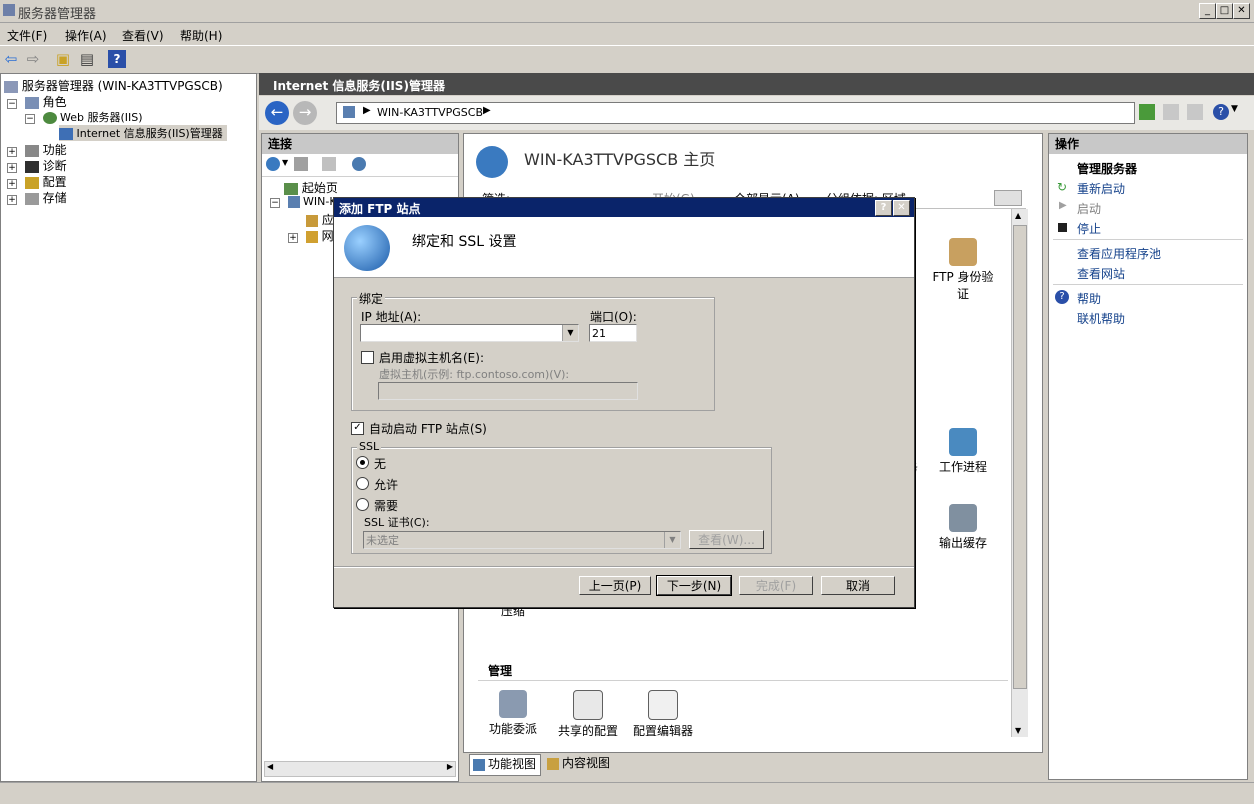 This screenshot has width=1254, height=804. Describe the element at coordinates (386, 506) in the screenshot. I see `ssl-require-label: 需要` at that location.